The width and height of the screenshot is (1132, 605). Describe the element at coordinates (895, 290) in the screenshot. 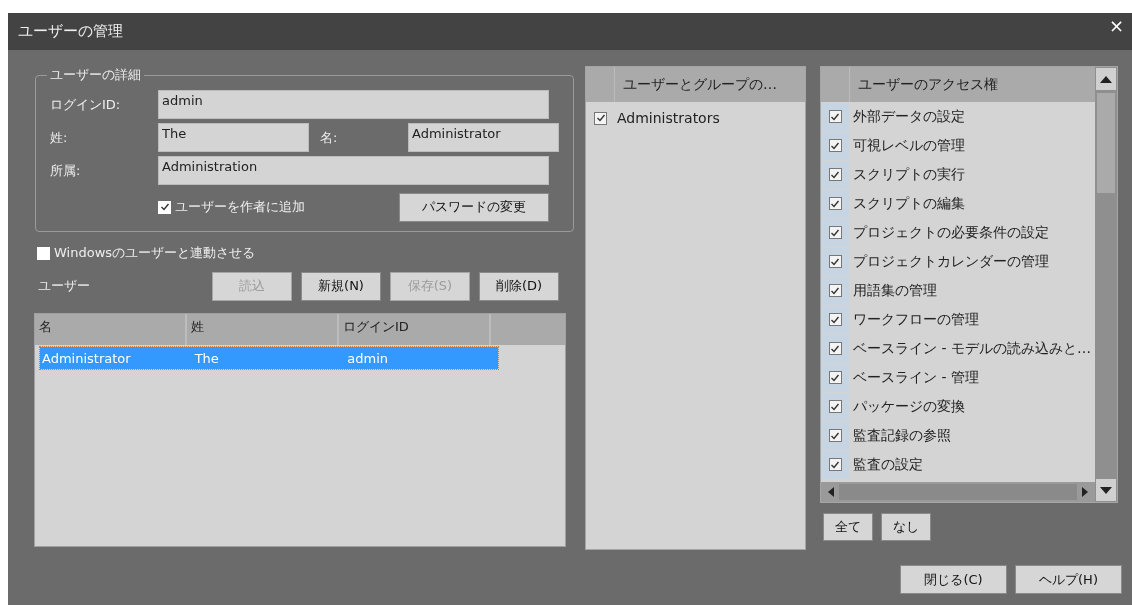

I see `list-item: 用語集の管理` at that location.